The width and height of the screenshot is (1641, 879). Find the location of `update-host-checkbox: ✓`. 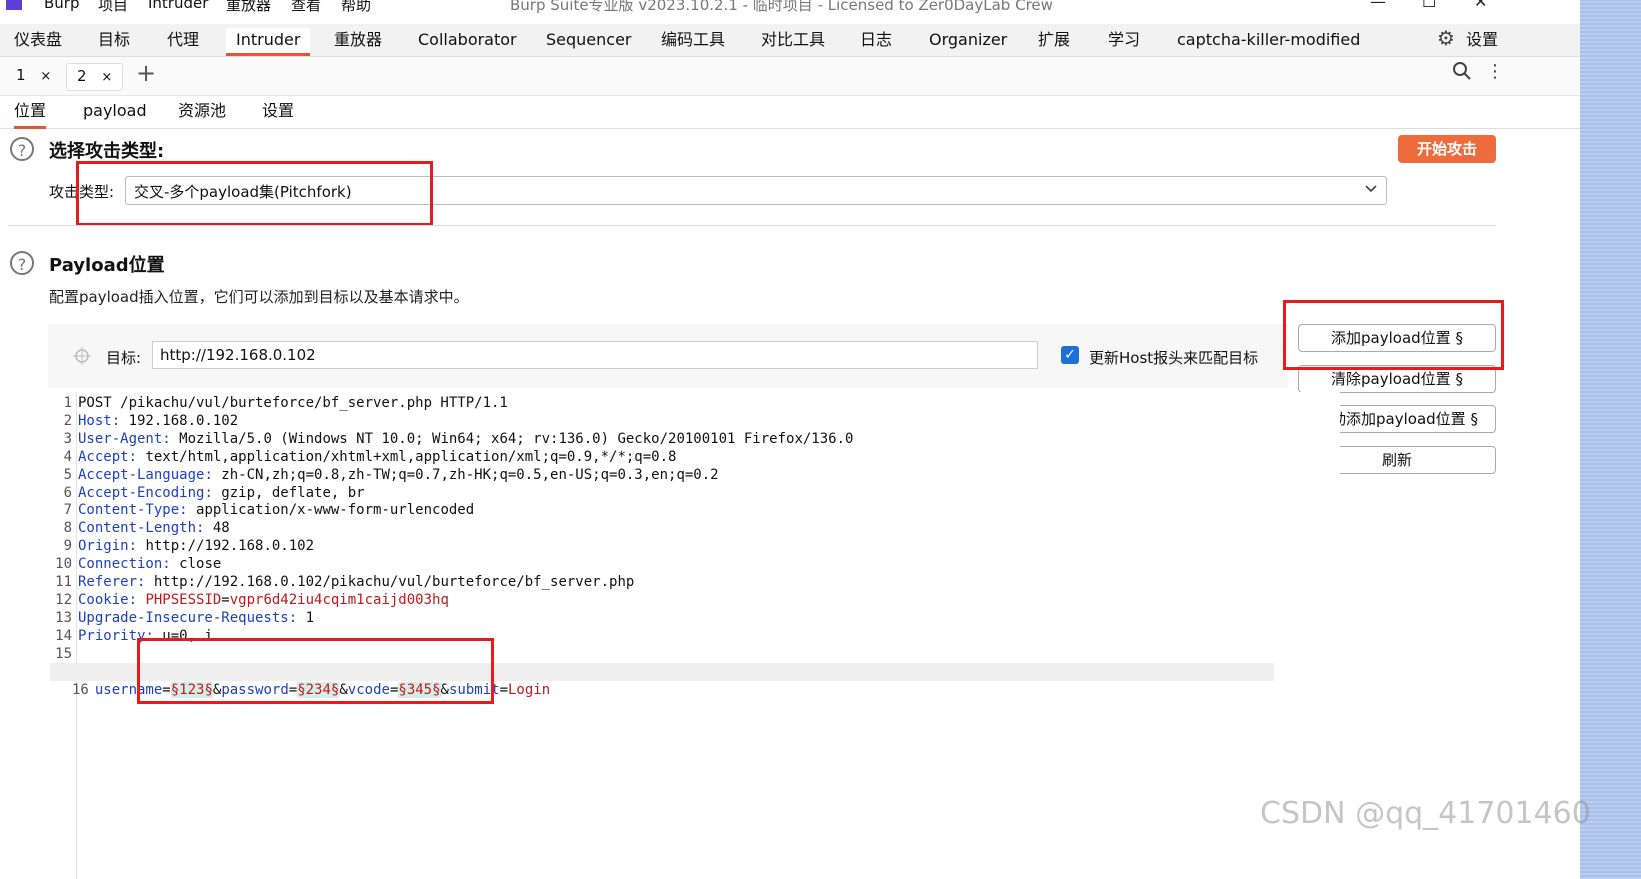

update-host-checkbox: ✓ is located at coordinates (1070, 355).